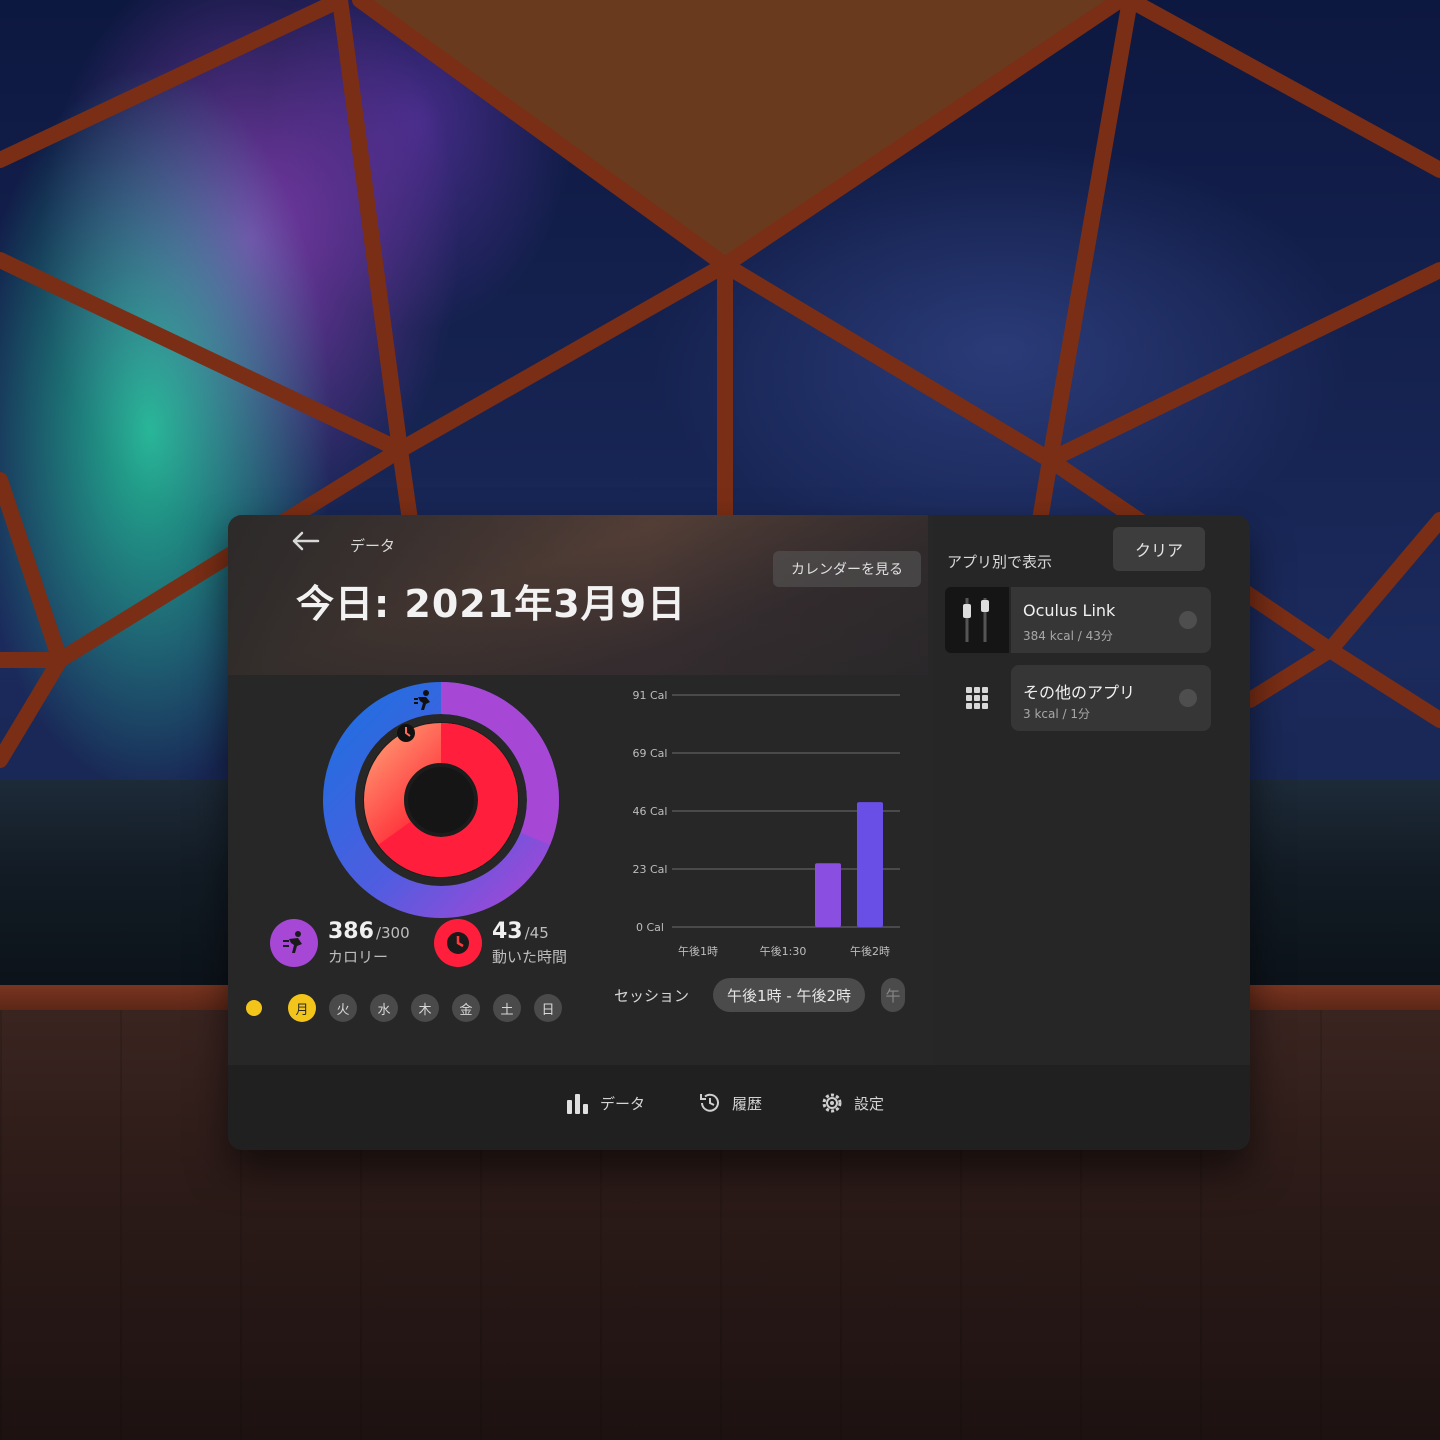  I want to click on nav-data-tab: データ, so click(605, 1103).